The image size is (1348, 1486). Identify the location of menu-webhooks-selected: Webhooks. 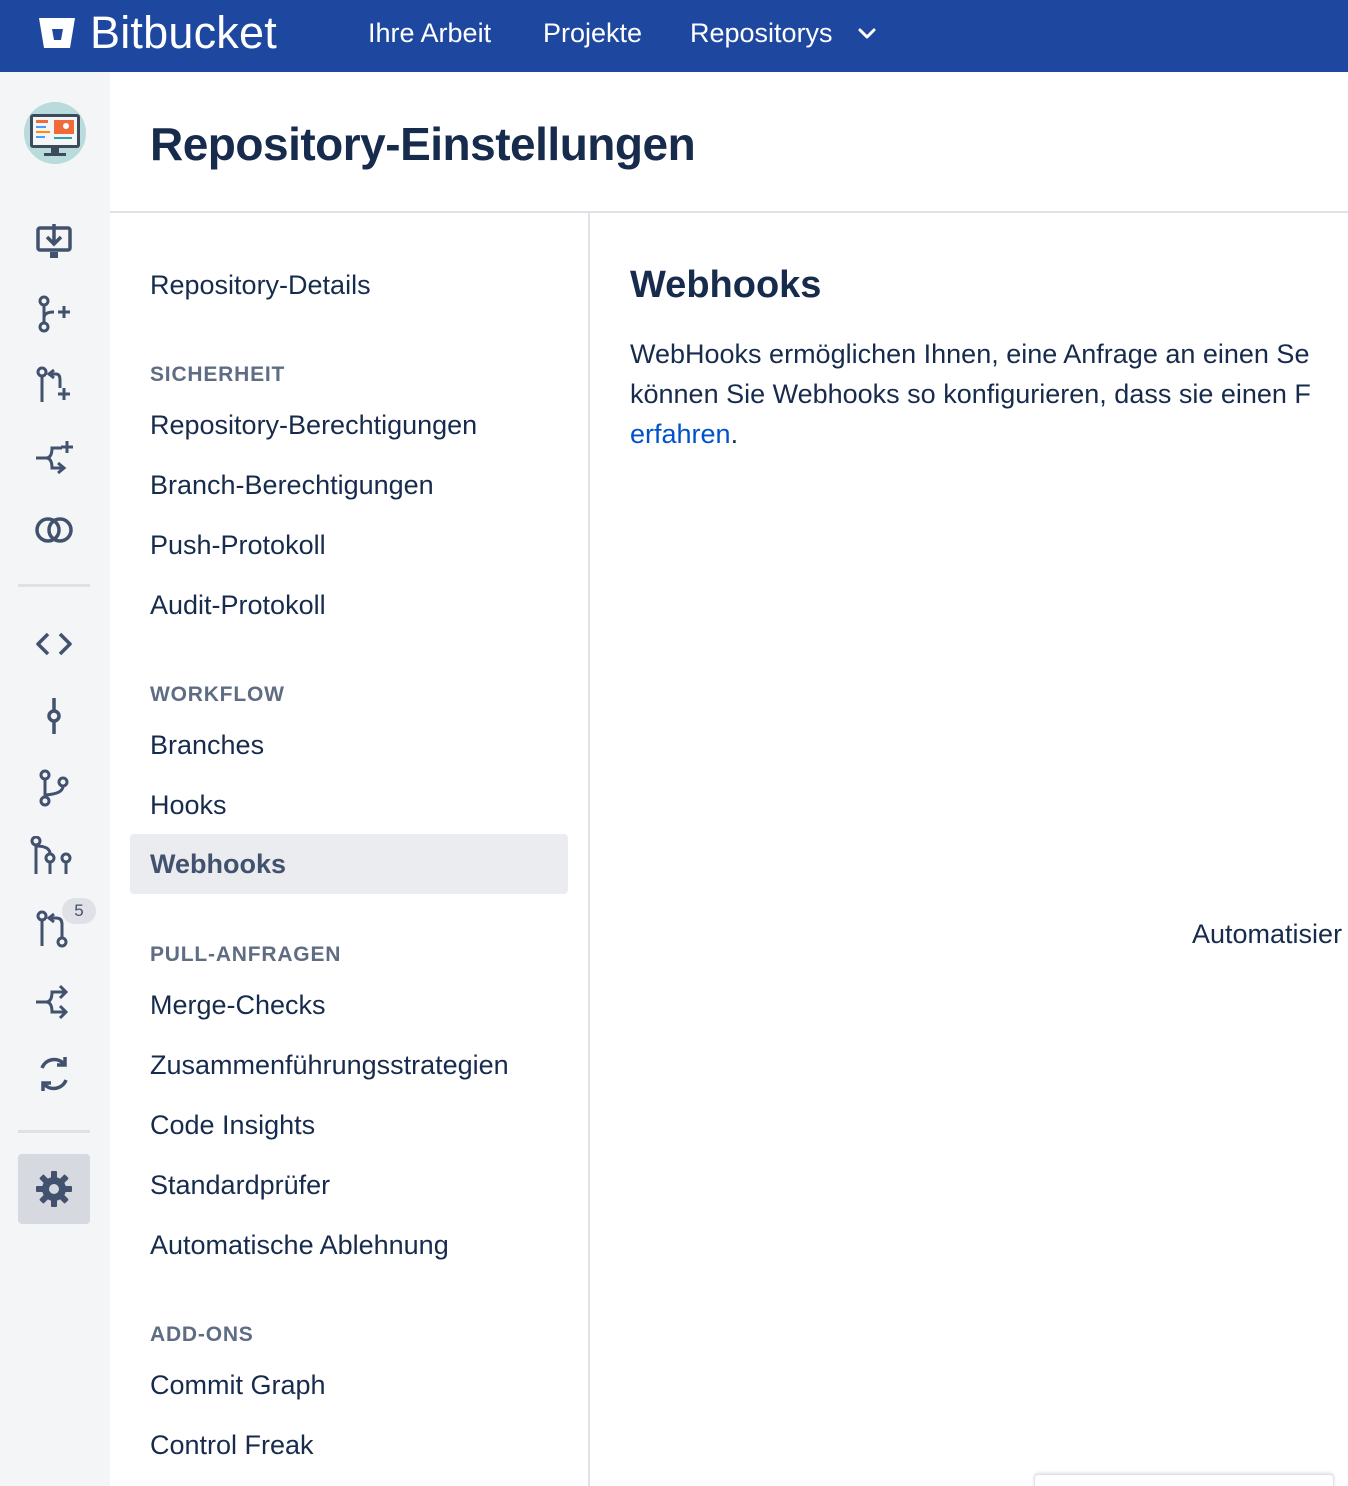
(349, 864).